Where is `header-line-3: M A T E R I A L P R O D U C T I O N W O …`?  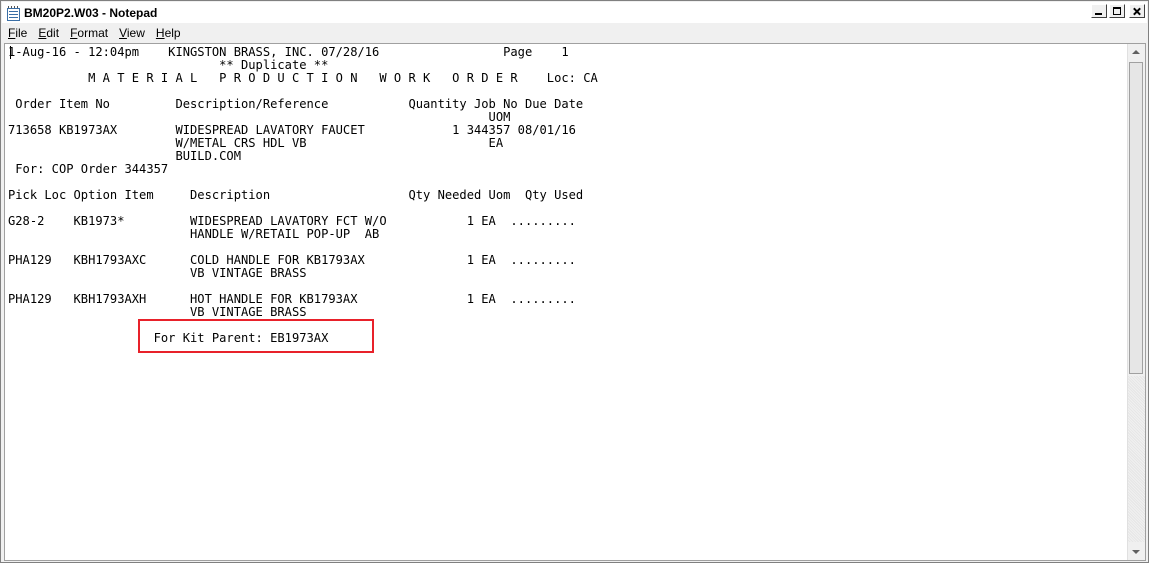 header-line-3: M A T E R I A L P R O D U C T I O N W O … is located at coordinates (303, 78).